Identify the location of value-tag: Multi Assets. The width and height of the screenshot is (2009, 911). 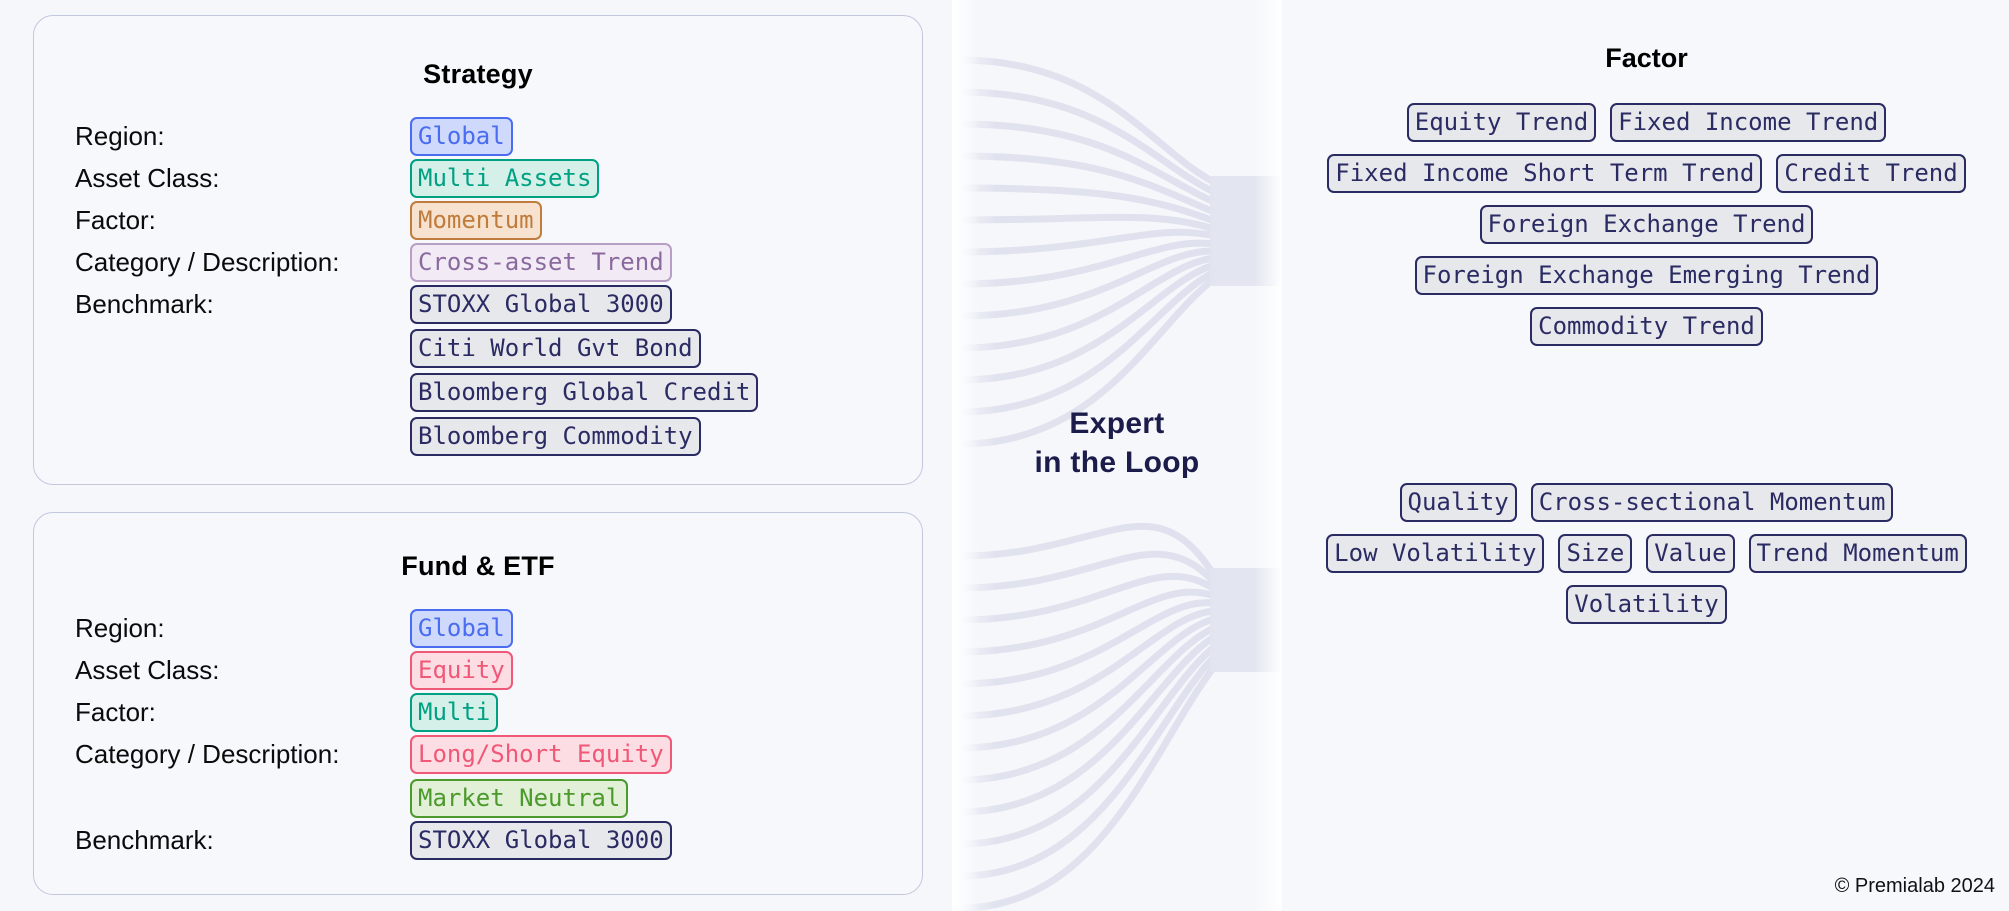
(505, 178).